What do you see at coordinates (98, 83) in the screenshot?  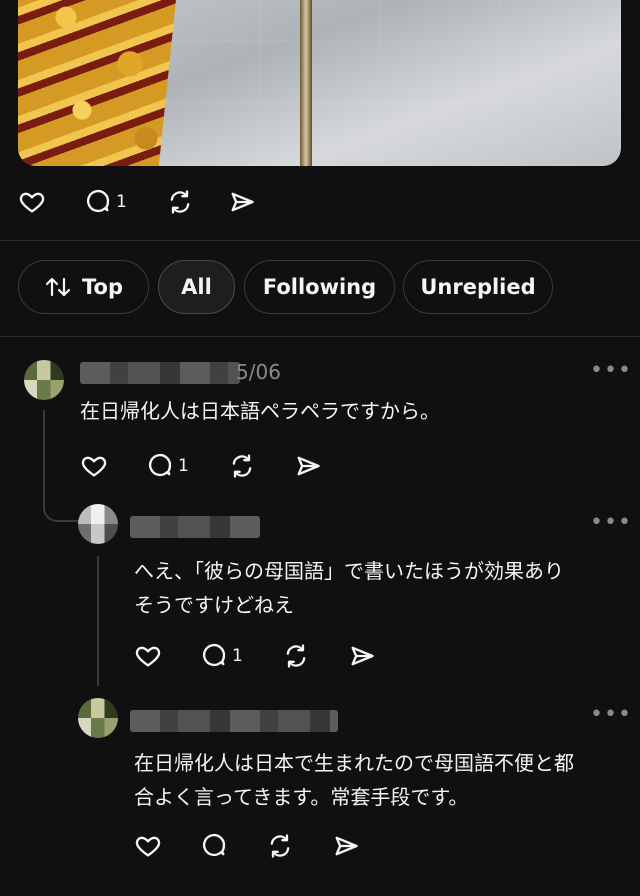 I see `gold-ornament` at bounding box center [98, 83].